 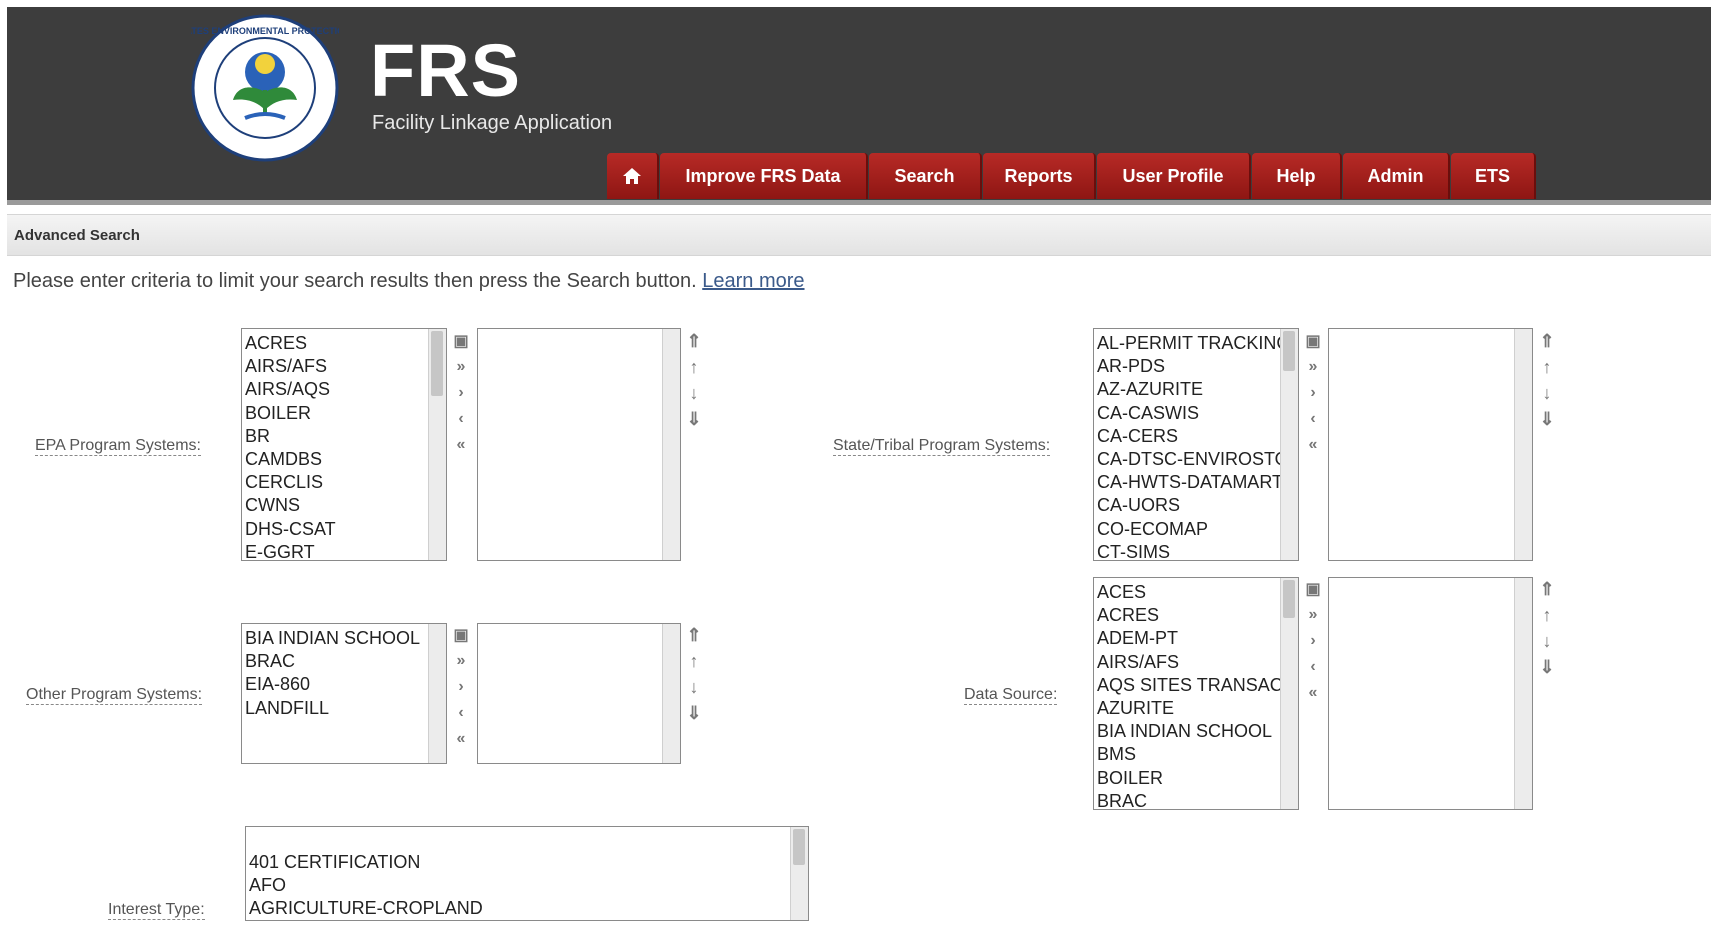 I want to click on list-option: DHS-CSAT, so click(x=290, y=529).